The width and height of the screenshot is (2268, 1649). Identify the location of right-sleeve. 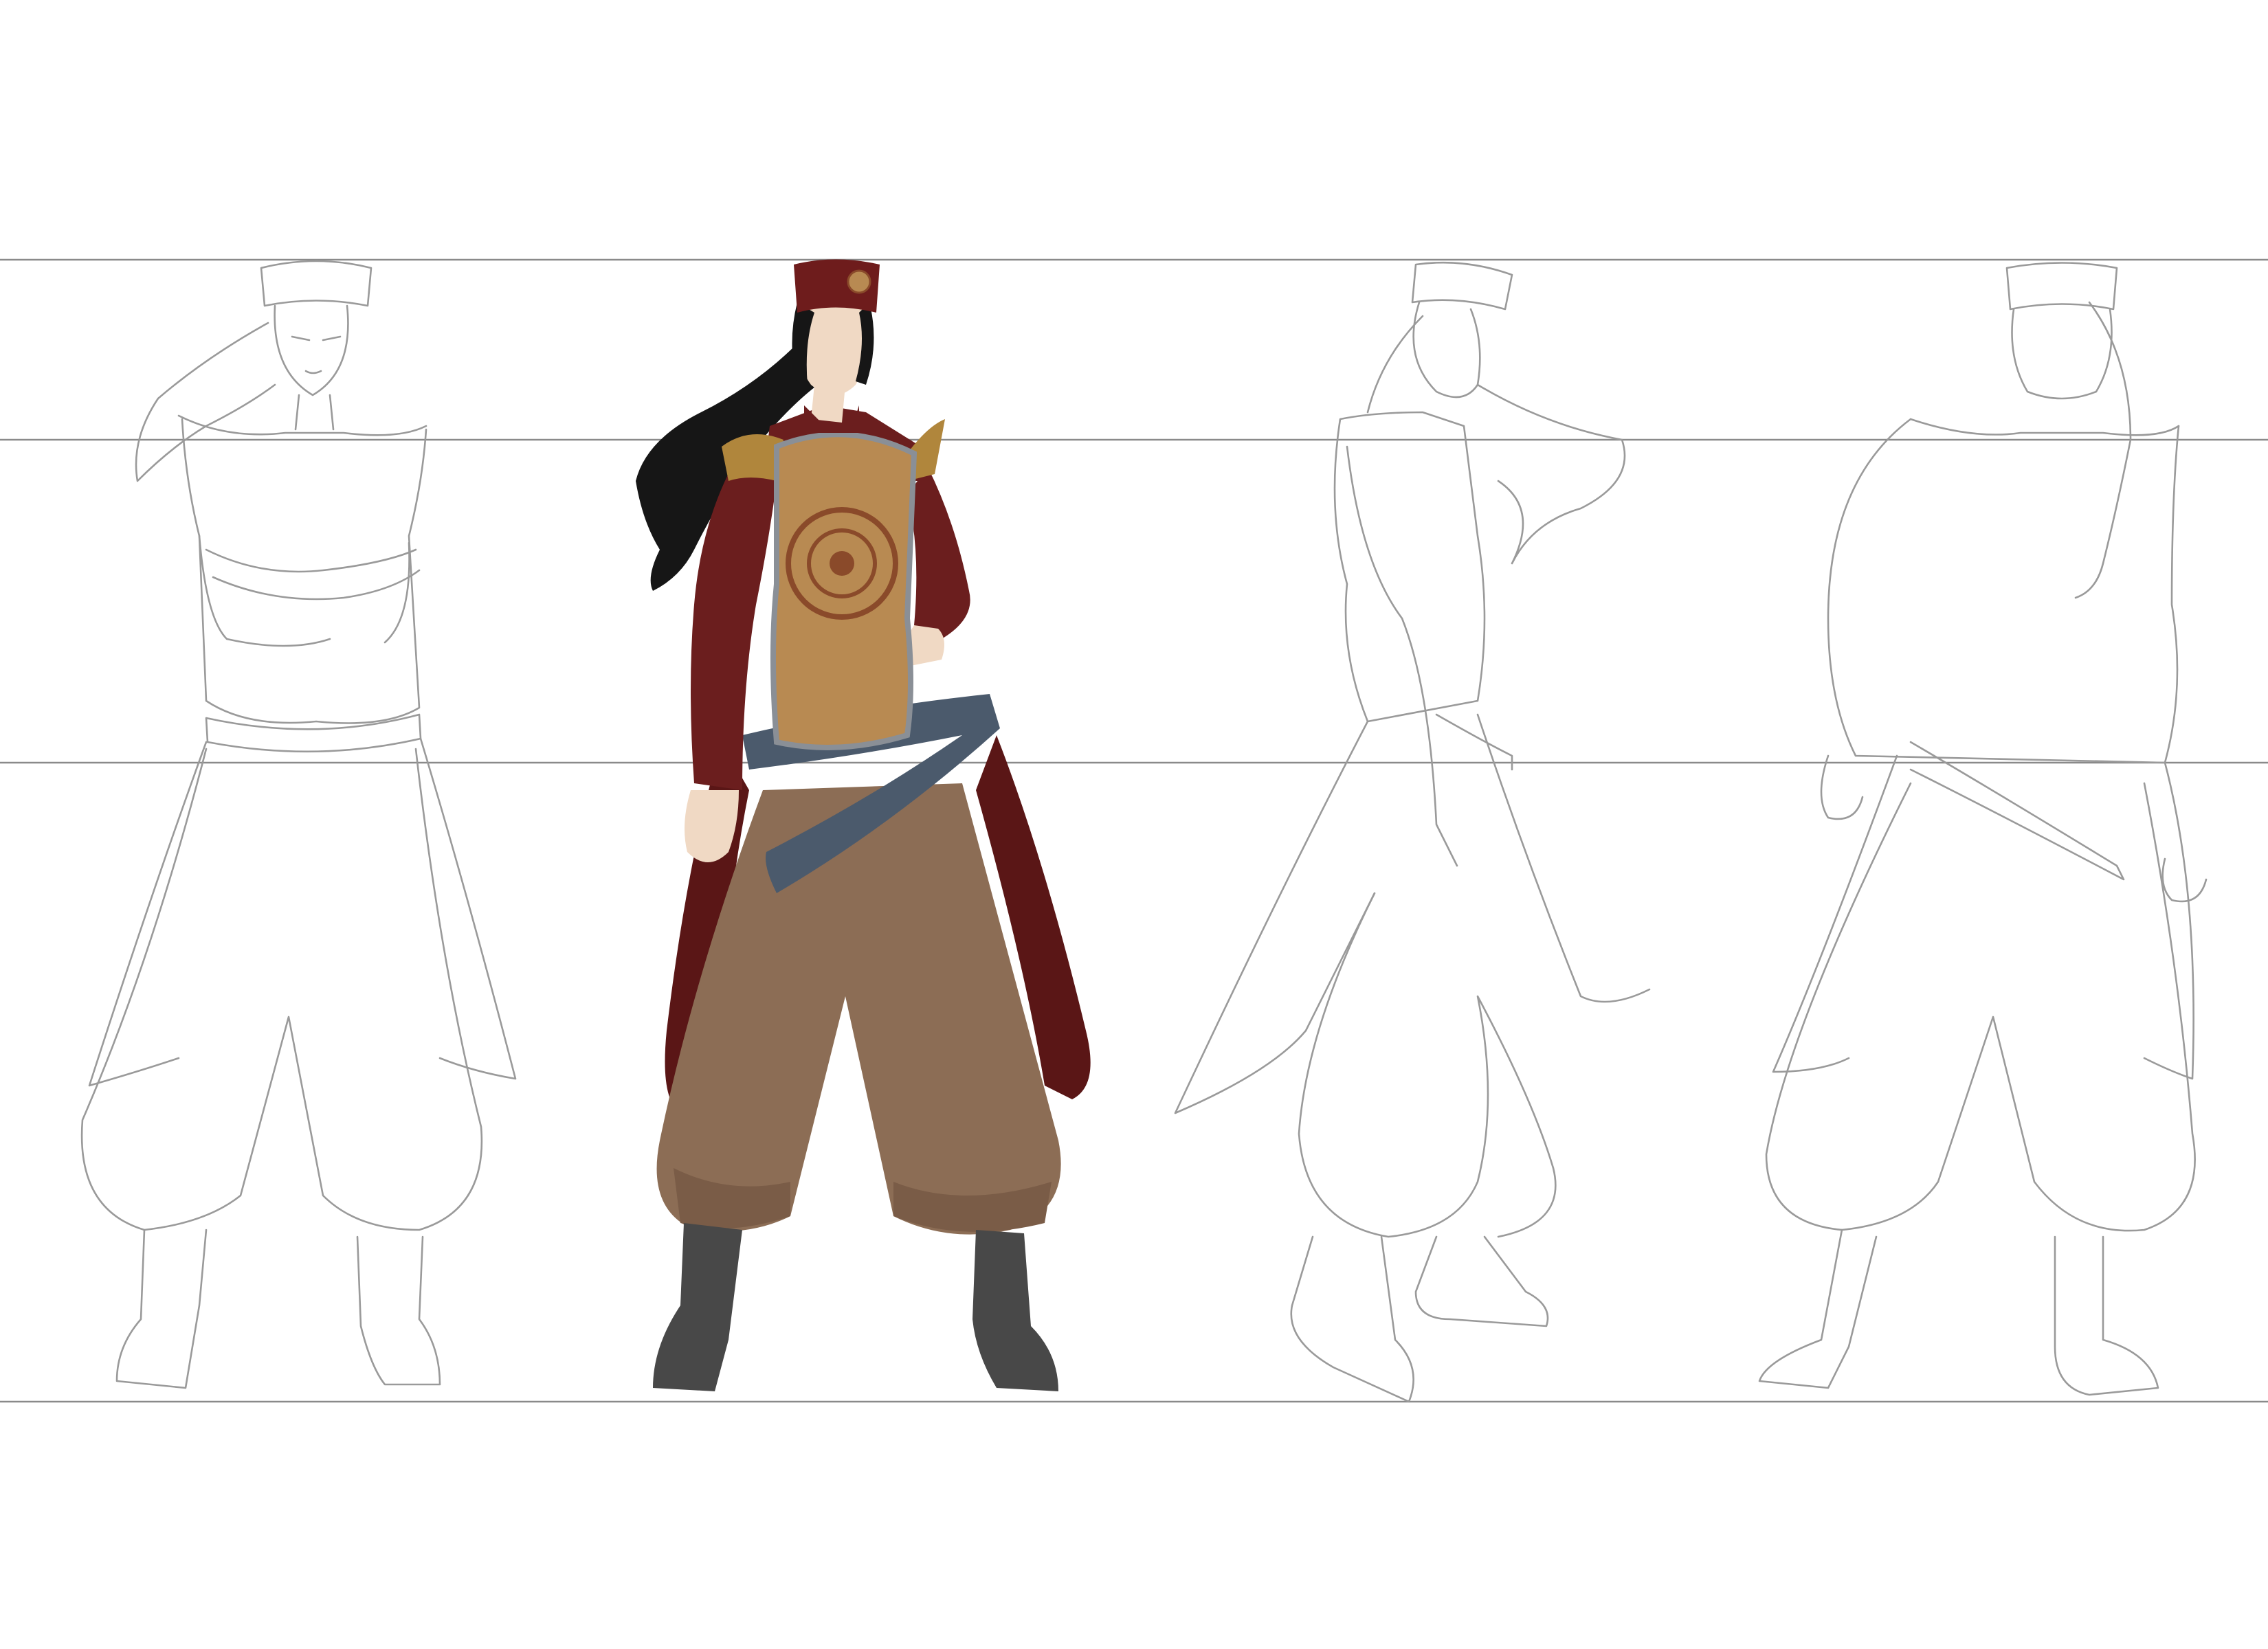
(938, 553).